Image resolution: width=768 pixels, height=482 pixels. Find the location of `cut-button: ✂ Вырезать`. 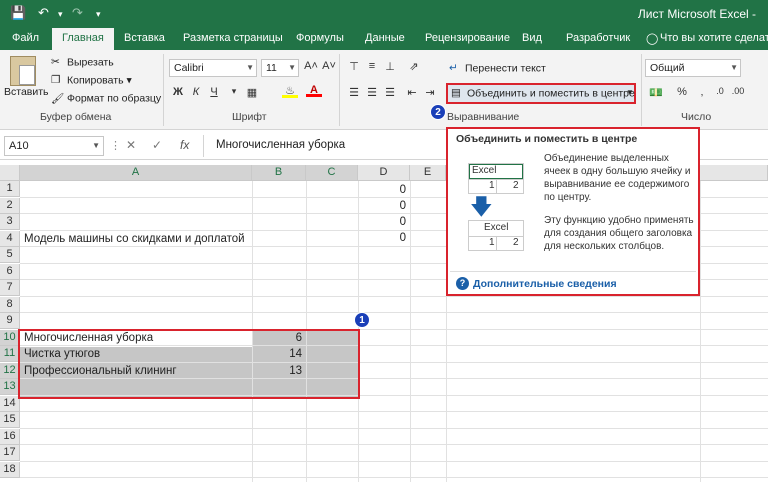

cut-button: ✂ Вырезать is located at coordinates (82, 62).